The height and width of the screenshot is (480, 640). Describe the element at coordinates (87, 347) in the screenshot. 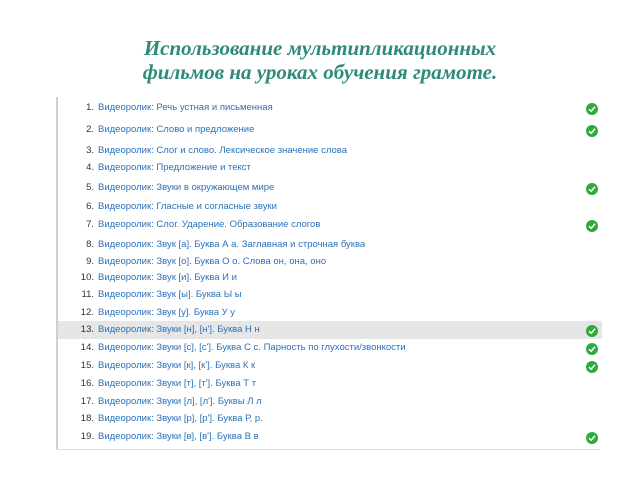

I see `list-item-number: 14.` at that location.